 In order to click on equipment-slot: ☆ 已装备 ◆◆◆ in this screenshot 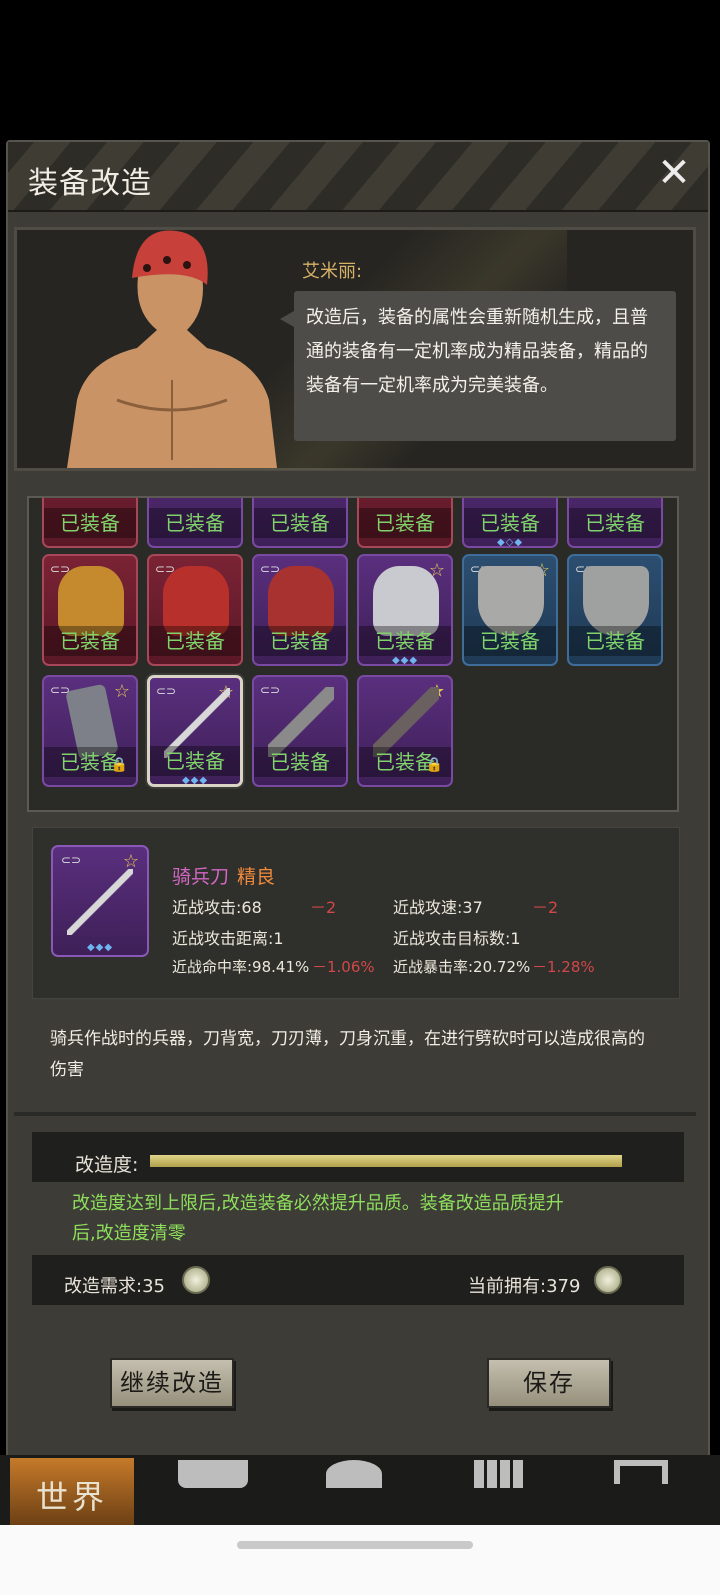, I will do `click(405, 610)`.